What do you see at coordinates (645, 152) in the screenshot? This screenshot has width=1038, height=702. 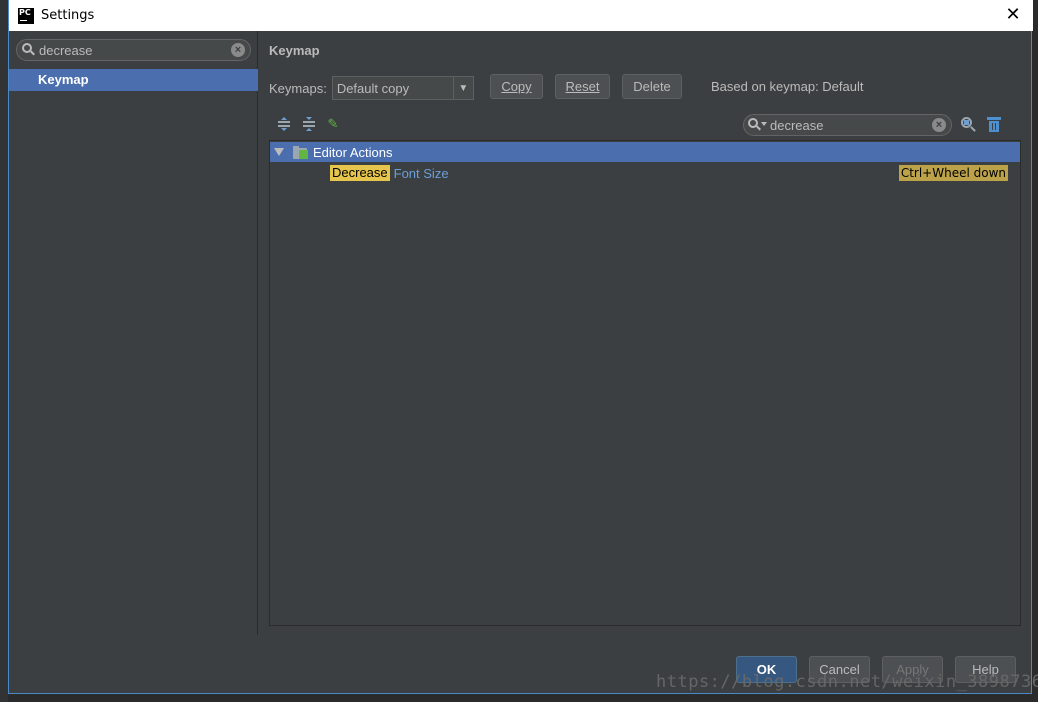 I see `tree-group-row: Editor Actions` at bounding box center [645, 152].